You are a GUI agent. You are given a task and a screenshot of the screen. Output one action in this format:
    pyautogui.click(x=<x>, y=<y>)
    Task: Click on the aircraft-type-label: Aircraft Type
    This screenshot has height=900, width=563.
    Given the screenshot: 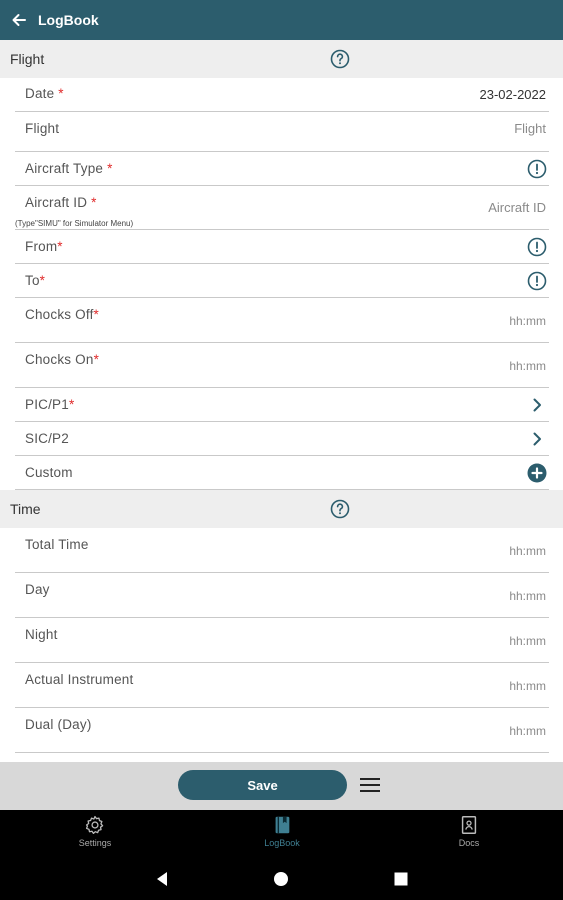 What is the action you would take?
    pyautogui.click(x=64, y=168)
    